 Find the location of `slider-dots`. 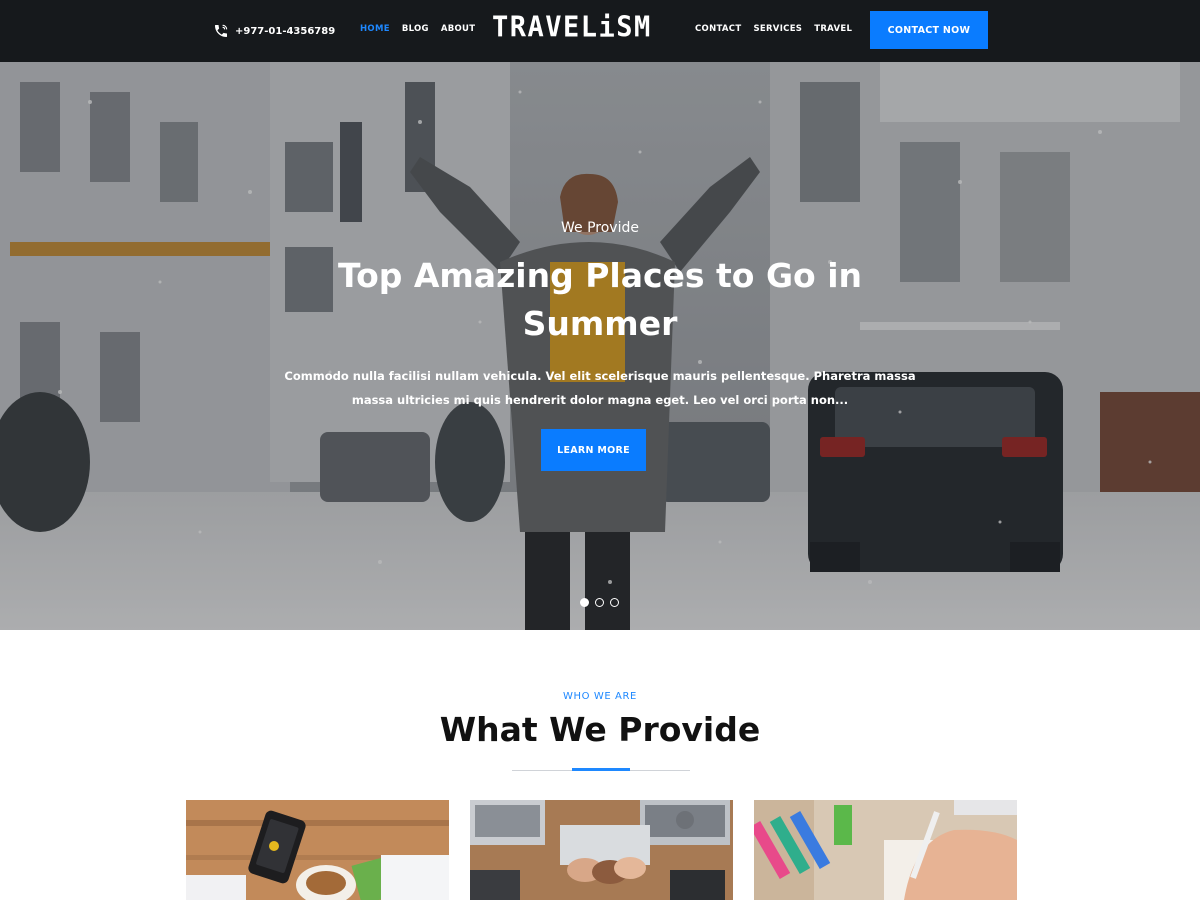

slider-dots is located at coordinates (599, 602).